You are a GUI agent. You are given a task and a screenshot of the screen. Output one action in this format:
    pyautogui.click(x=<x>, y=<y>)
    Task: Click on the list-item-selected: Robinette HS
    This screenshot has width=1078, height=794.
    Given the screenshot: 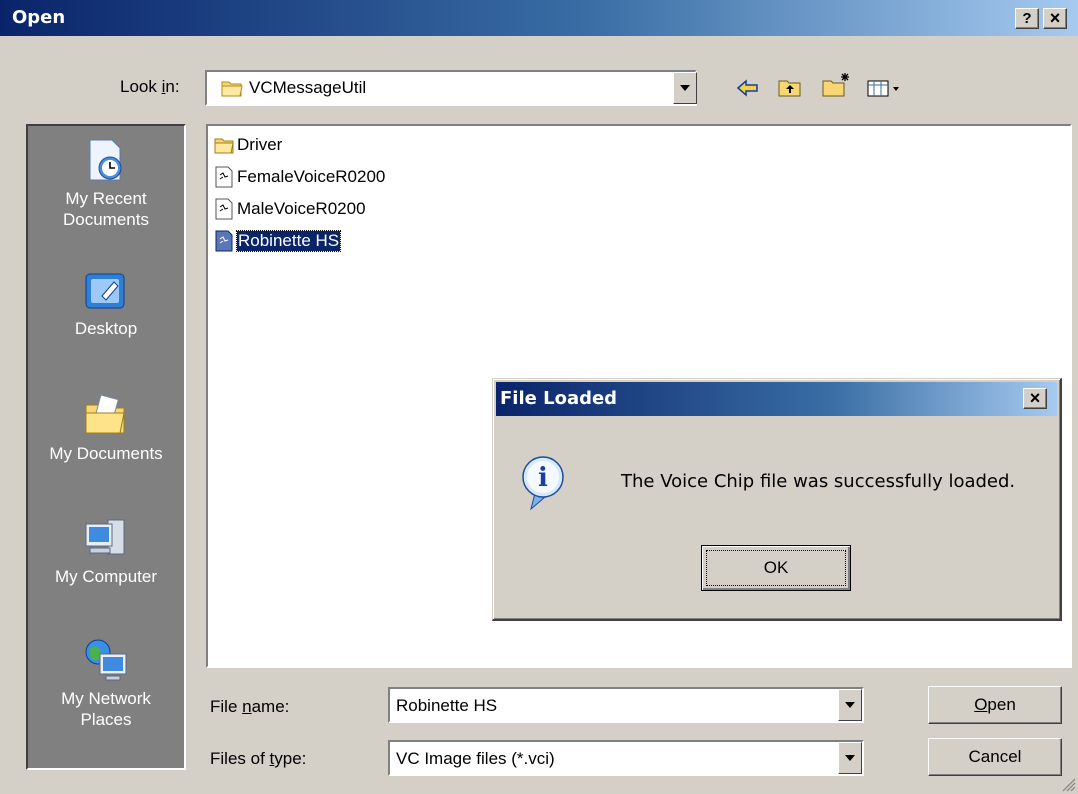 What is the action you would take?
    pyautogui.click(x=278, y=241)
    